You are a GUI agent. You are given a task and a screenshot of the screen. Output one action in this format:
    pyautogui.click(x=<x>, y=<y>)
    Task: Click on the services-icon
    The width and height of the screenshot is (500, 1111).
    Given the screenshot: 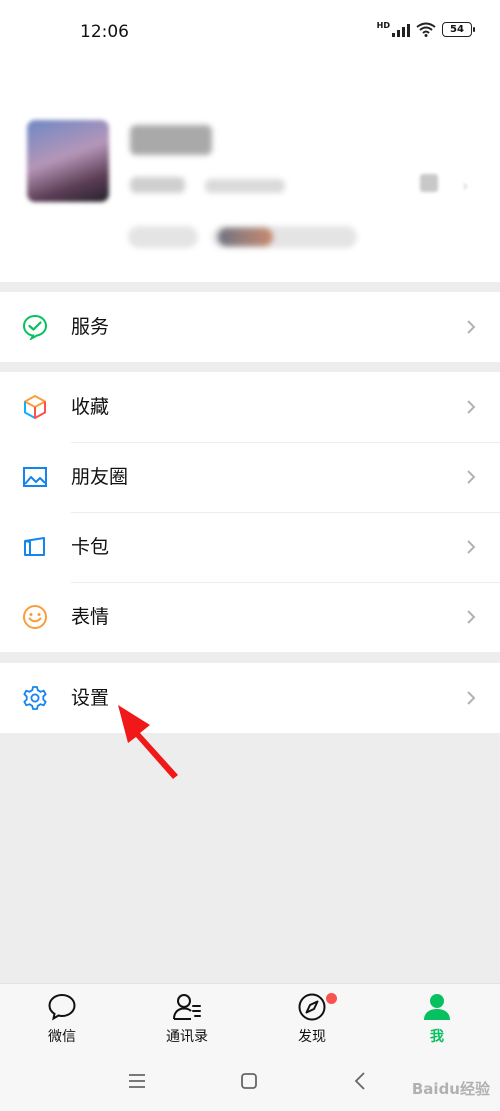 What is the action you would take?
    pyautogui.click(x=35, y=327)
    